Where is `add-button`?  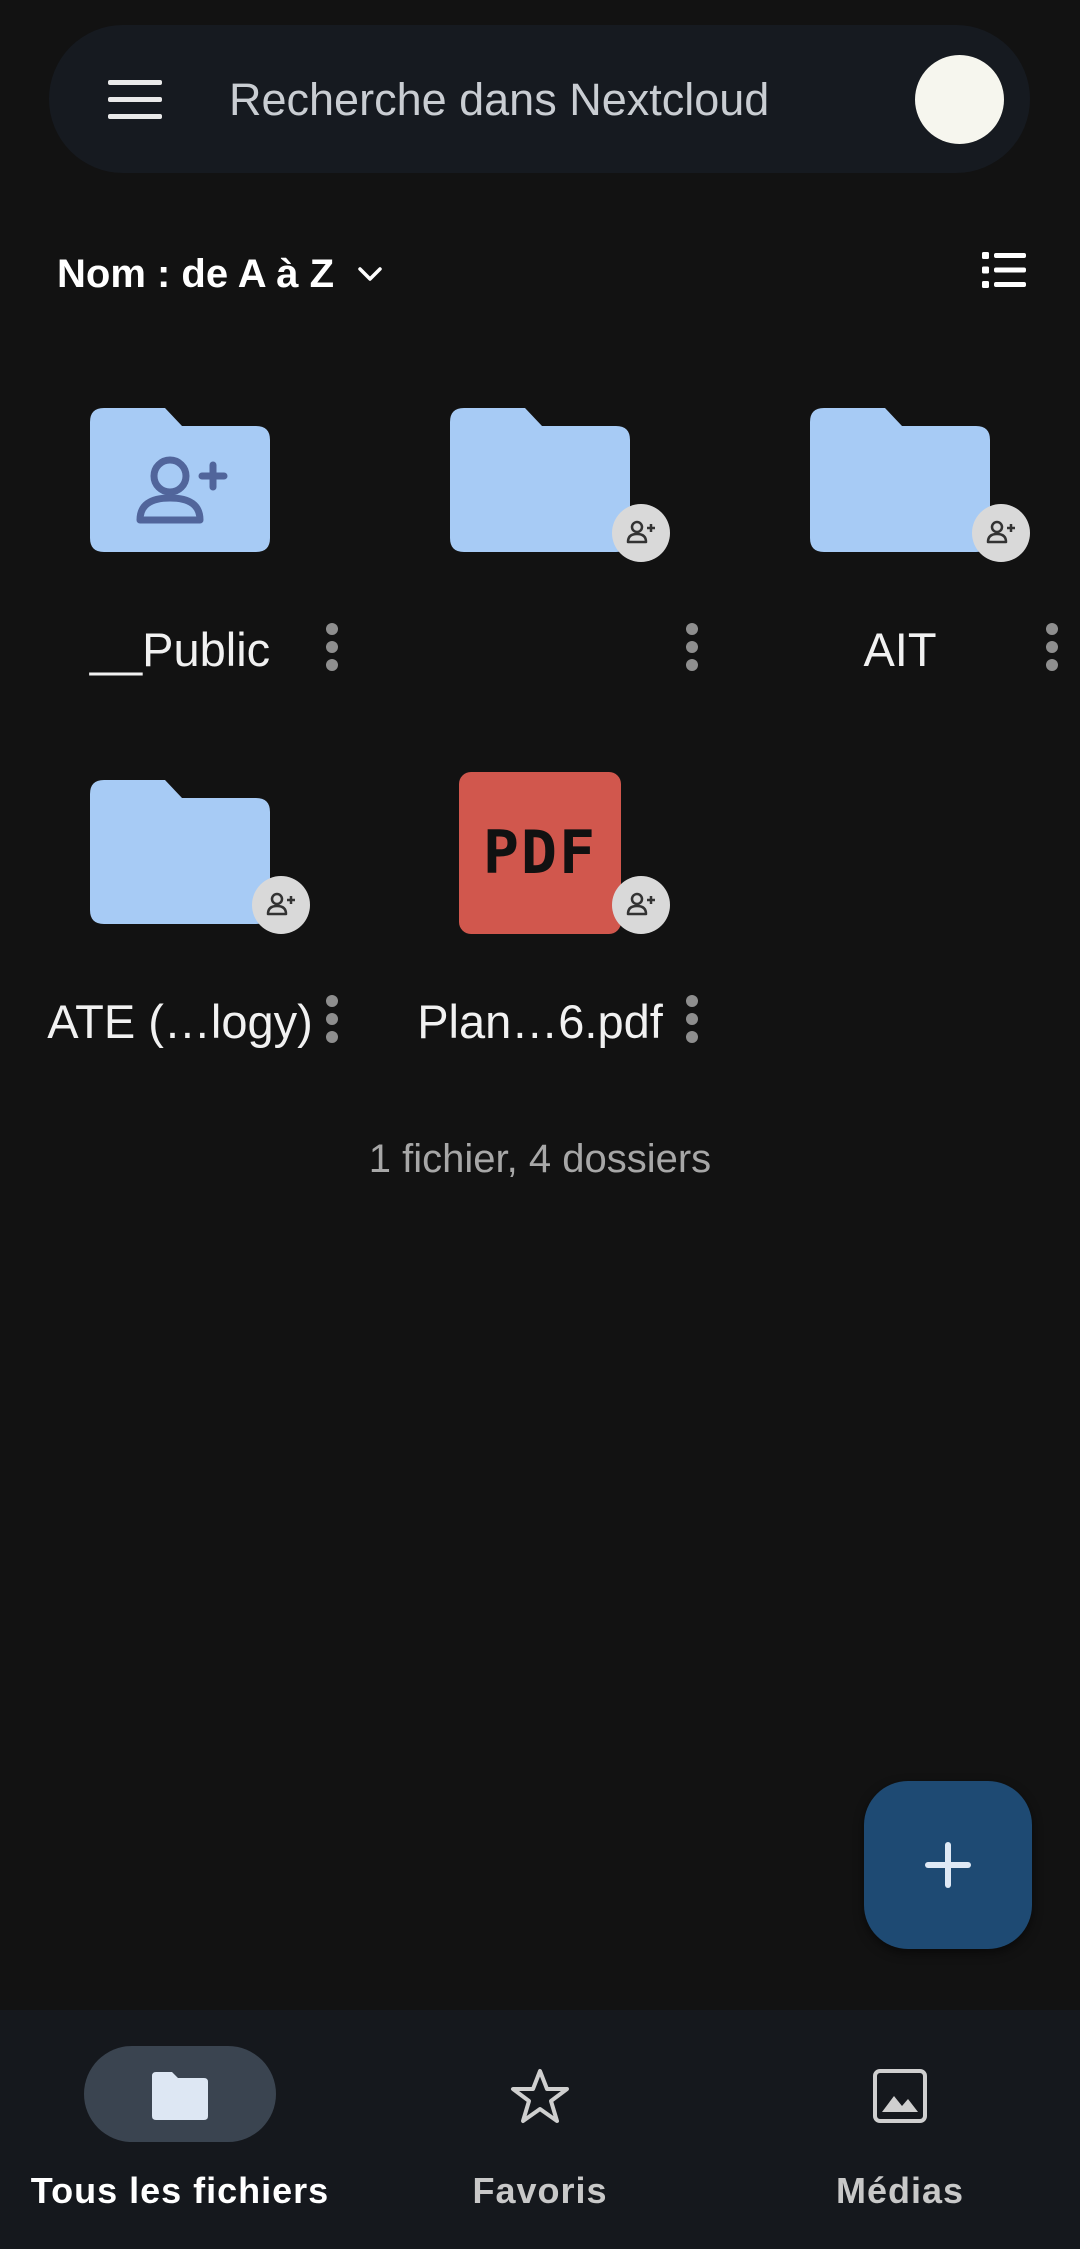
add-button is located at coordinates (948, 1865).